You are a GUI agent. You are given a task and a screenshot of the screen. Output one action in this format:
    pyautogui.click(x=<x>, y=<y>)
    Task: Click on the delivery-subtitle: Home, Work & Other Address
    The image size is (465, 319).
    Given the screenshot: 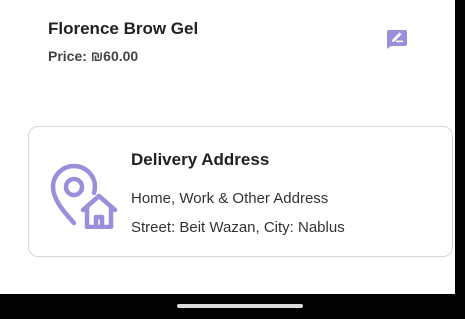 What is the action you would take?
    pyautogui.click(x=230, y=198)
    